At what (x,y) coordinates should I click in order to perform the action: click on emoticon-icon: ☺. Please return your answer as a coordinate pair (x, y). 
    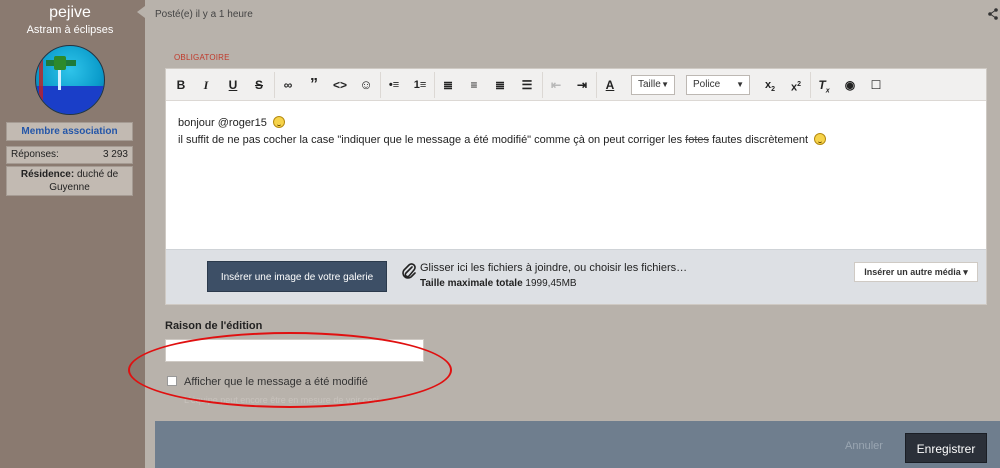
    Looking at the image, I should click on (366, 85).